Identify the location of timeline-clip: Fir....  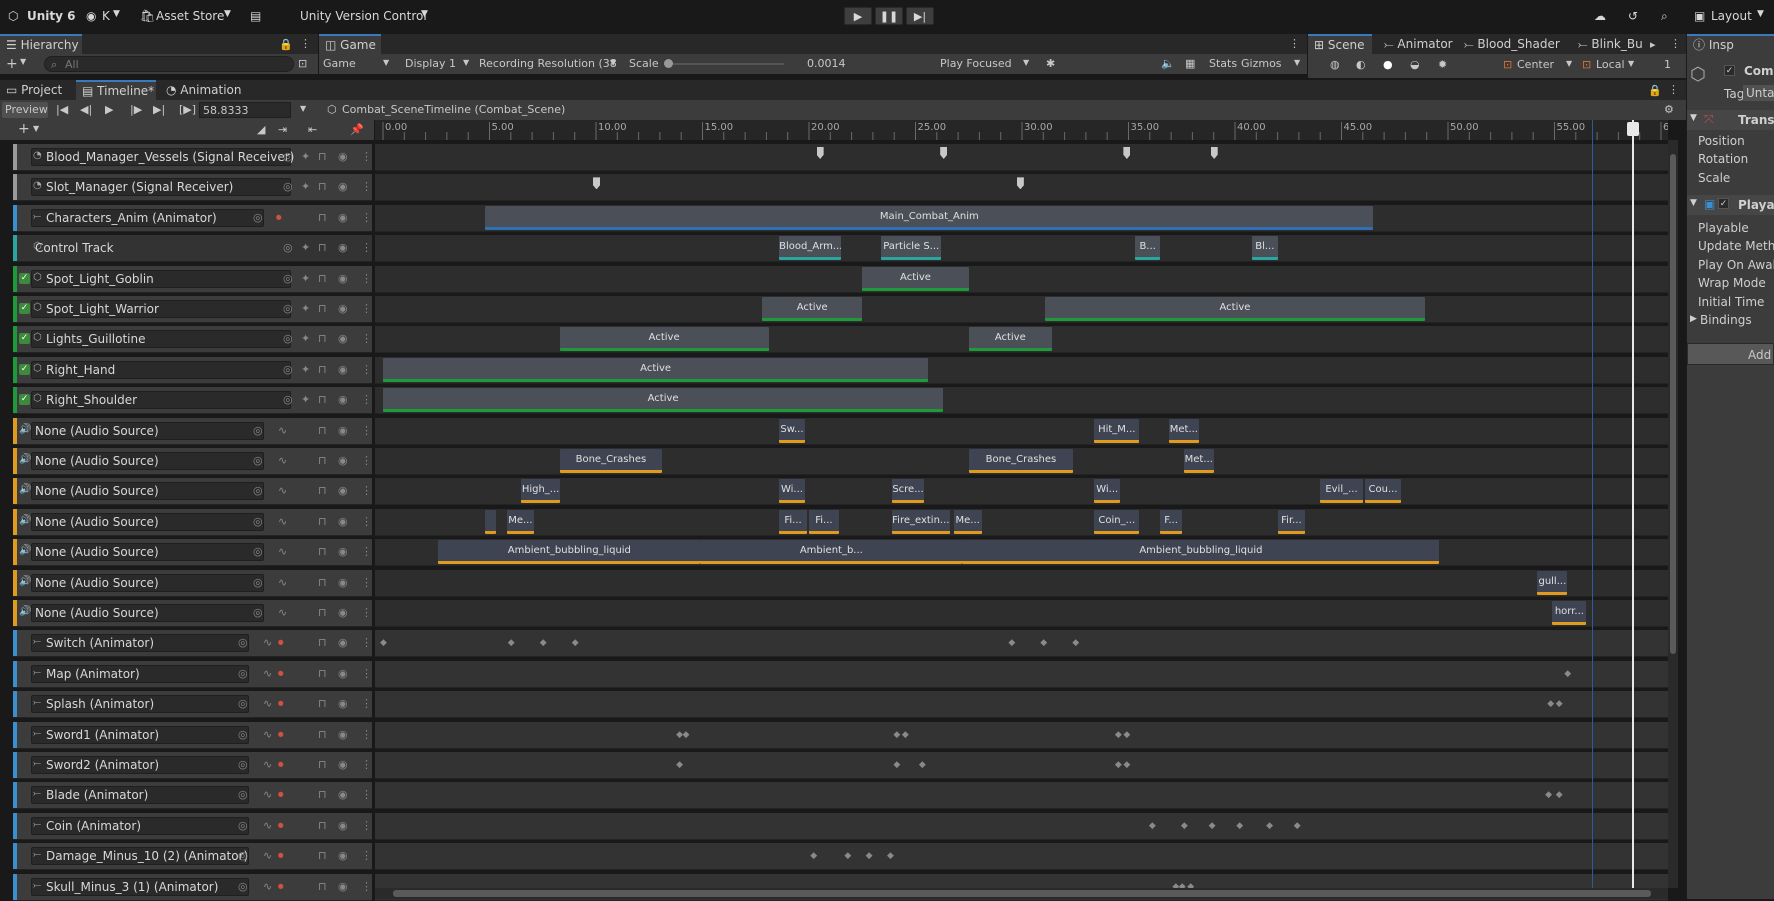
(1291, 521).